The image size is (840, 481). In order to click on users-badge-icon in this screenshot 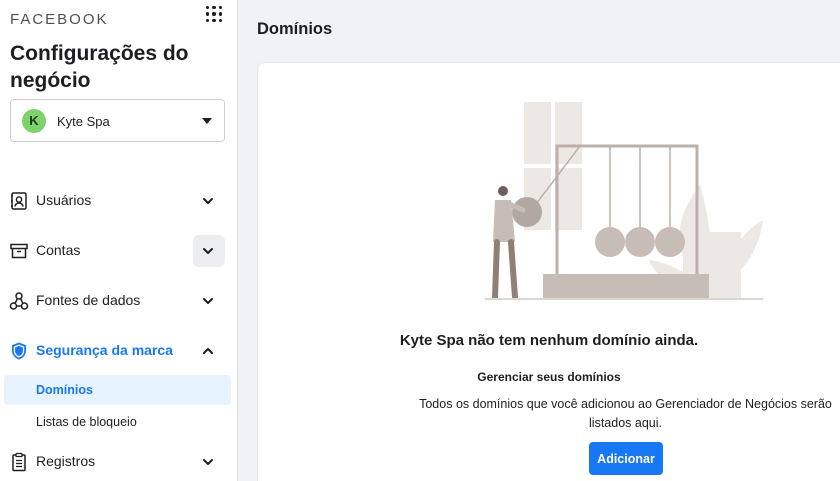, I will do `click(19, 201)`.